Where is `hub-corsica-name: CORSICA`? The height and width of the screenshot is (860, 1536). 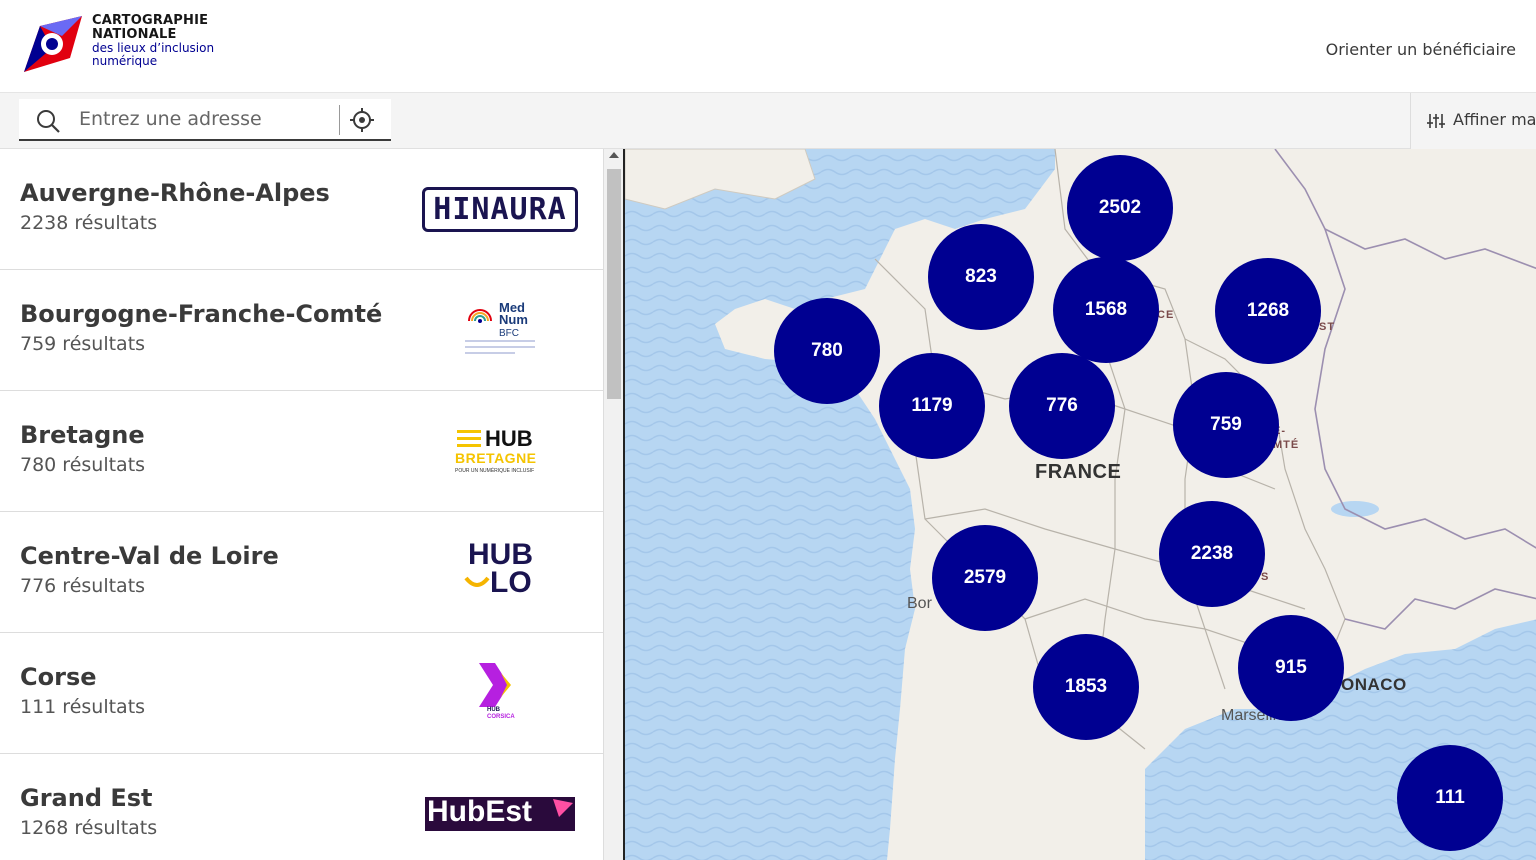 hub-corsica-name: CORSICA is located at coordinates (501, 717).